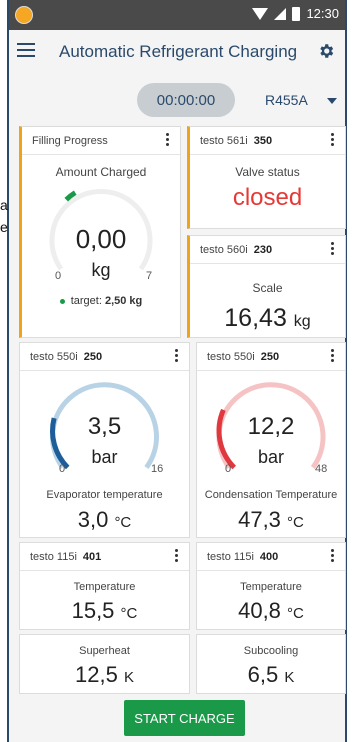  What do you see at coordinates (93, 610) in the screenshot?
I see `temperature-value: 15,5` at bounding box center [93, 610].